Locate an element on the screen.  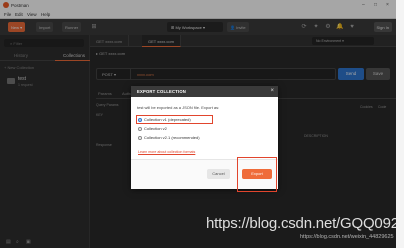
watermark-subtext: https://blog.csdn.net/weixin_44829625 is located at coordinates (347, 237).